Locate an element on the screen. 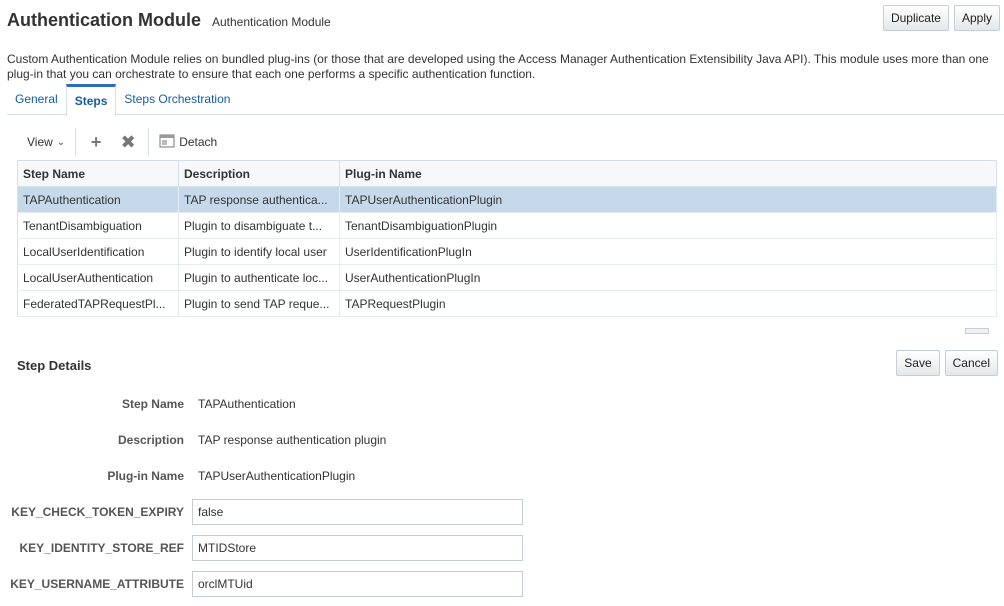 Image resolution: width=1004 pixels, height=606 pixels. top-actions: Duplicate Apply is located at coordinates (941, 18).